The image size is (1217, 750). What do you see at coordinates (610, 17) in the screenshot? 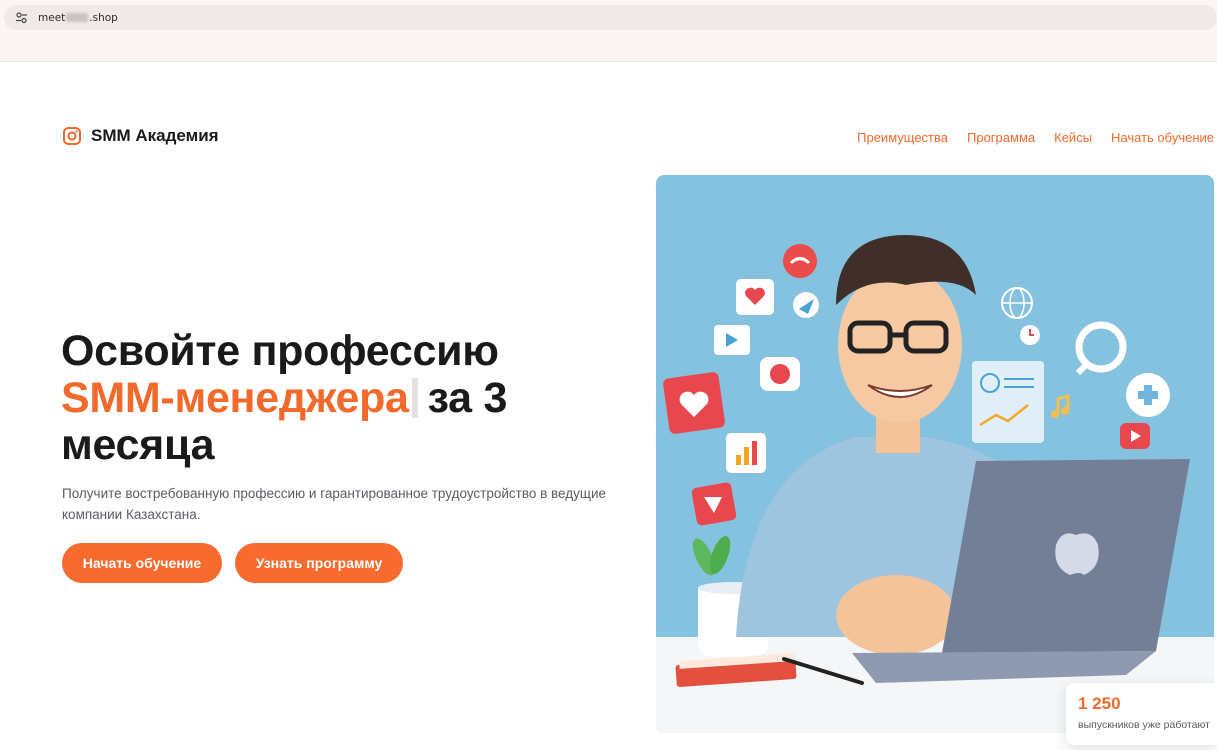
I see `address-bar: meet .shop` at bounding box center [610, 17].